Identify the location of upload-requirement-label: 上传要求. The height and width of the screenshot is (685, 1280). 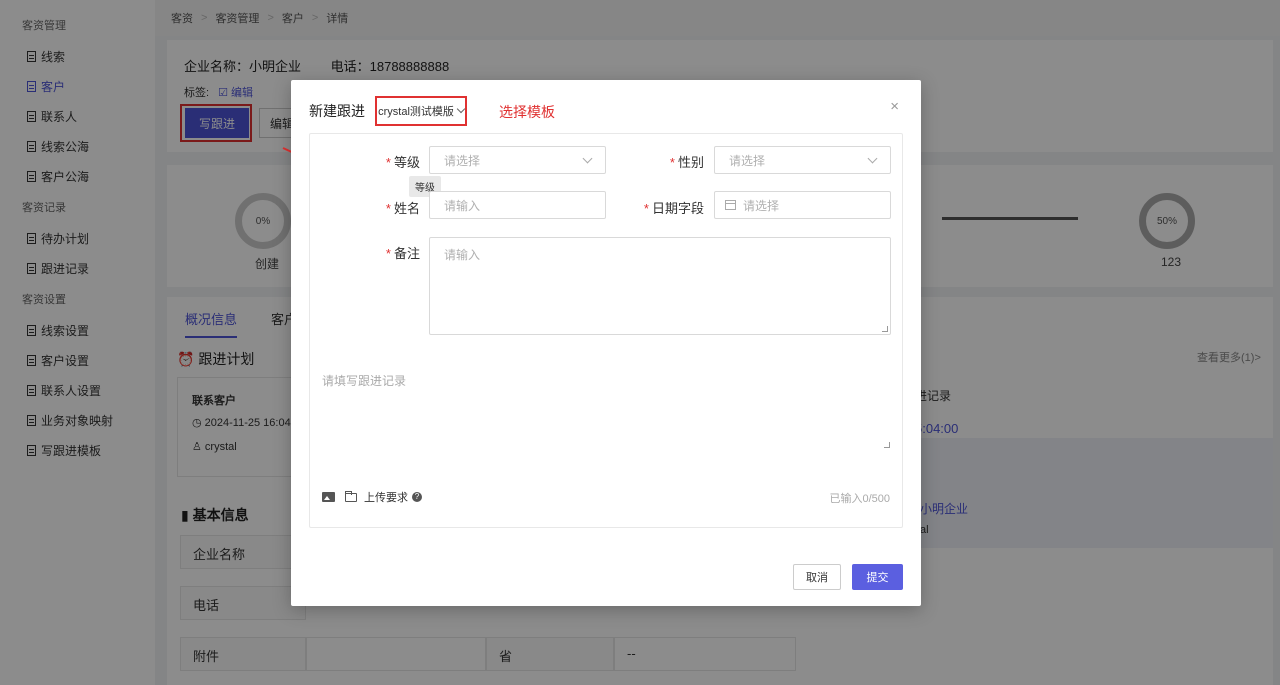
(386, 498).